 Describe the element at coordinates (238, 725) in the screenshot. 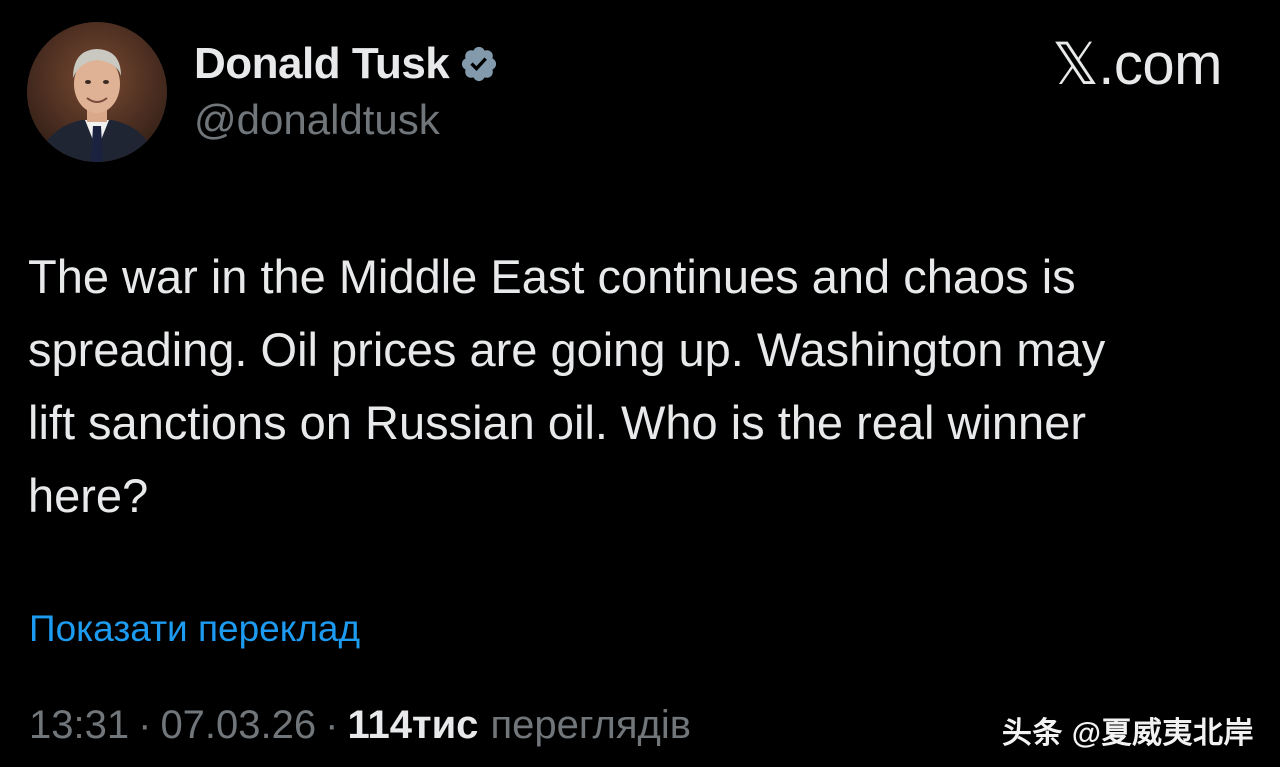

I see `tweet-date: 07.03.26` at that location.